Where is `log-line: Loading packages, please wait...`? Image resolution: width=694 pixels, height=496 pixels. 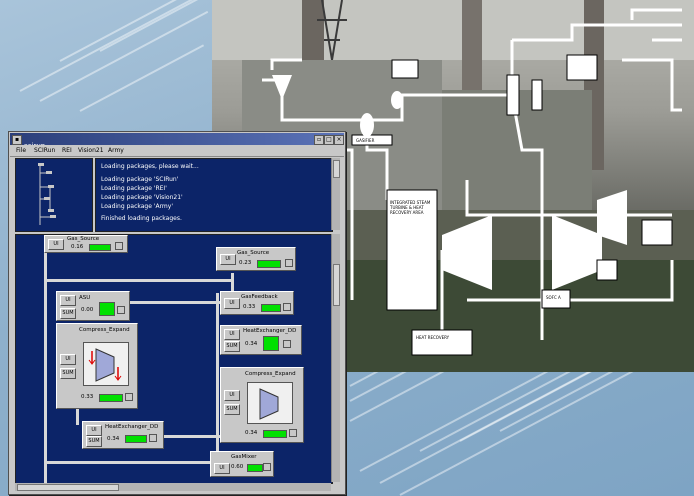 log-line: Loading packages, please wait... is located at coordinates (150, 166).